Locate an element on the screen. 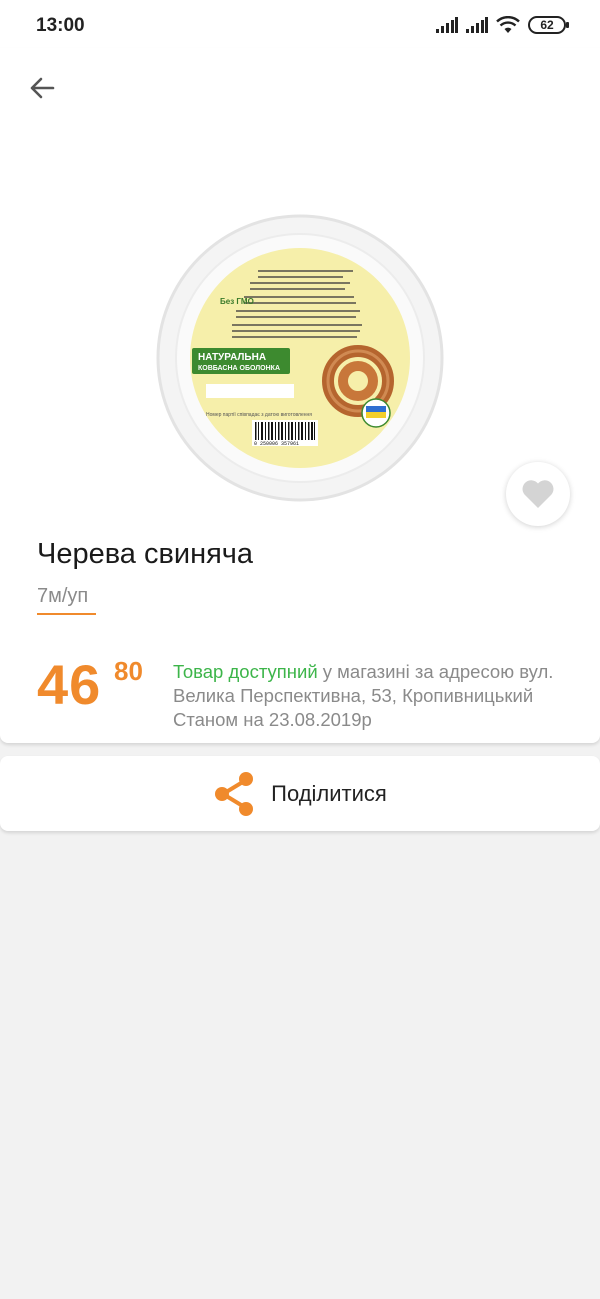 The image size is (600, 1299). heart-icon is located at coordinates (538, 494).